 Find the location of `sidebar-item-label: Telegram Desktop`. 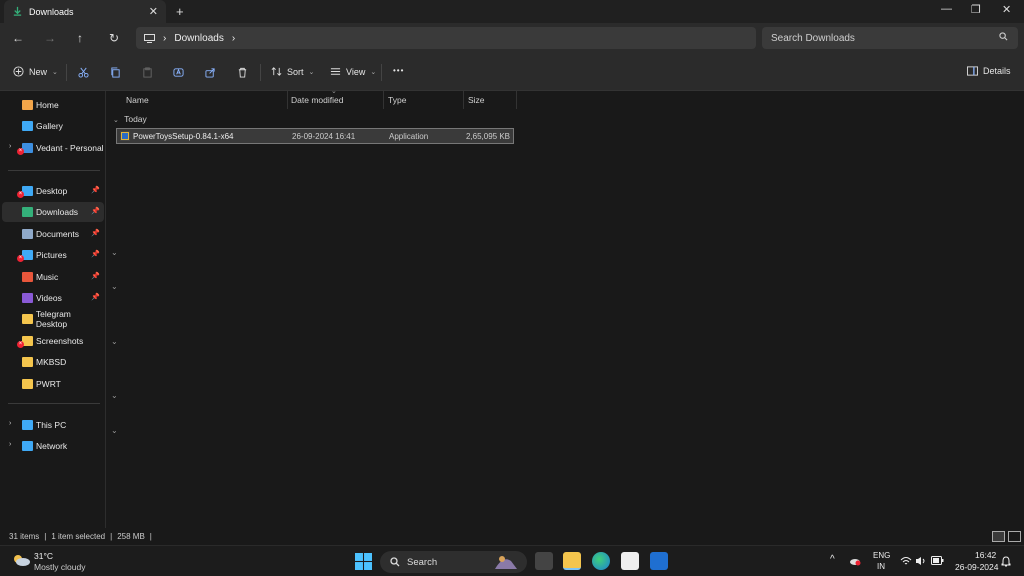

sidebar-item-label: Telegram Desktop is located at coordinates (53, 319).